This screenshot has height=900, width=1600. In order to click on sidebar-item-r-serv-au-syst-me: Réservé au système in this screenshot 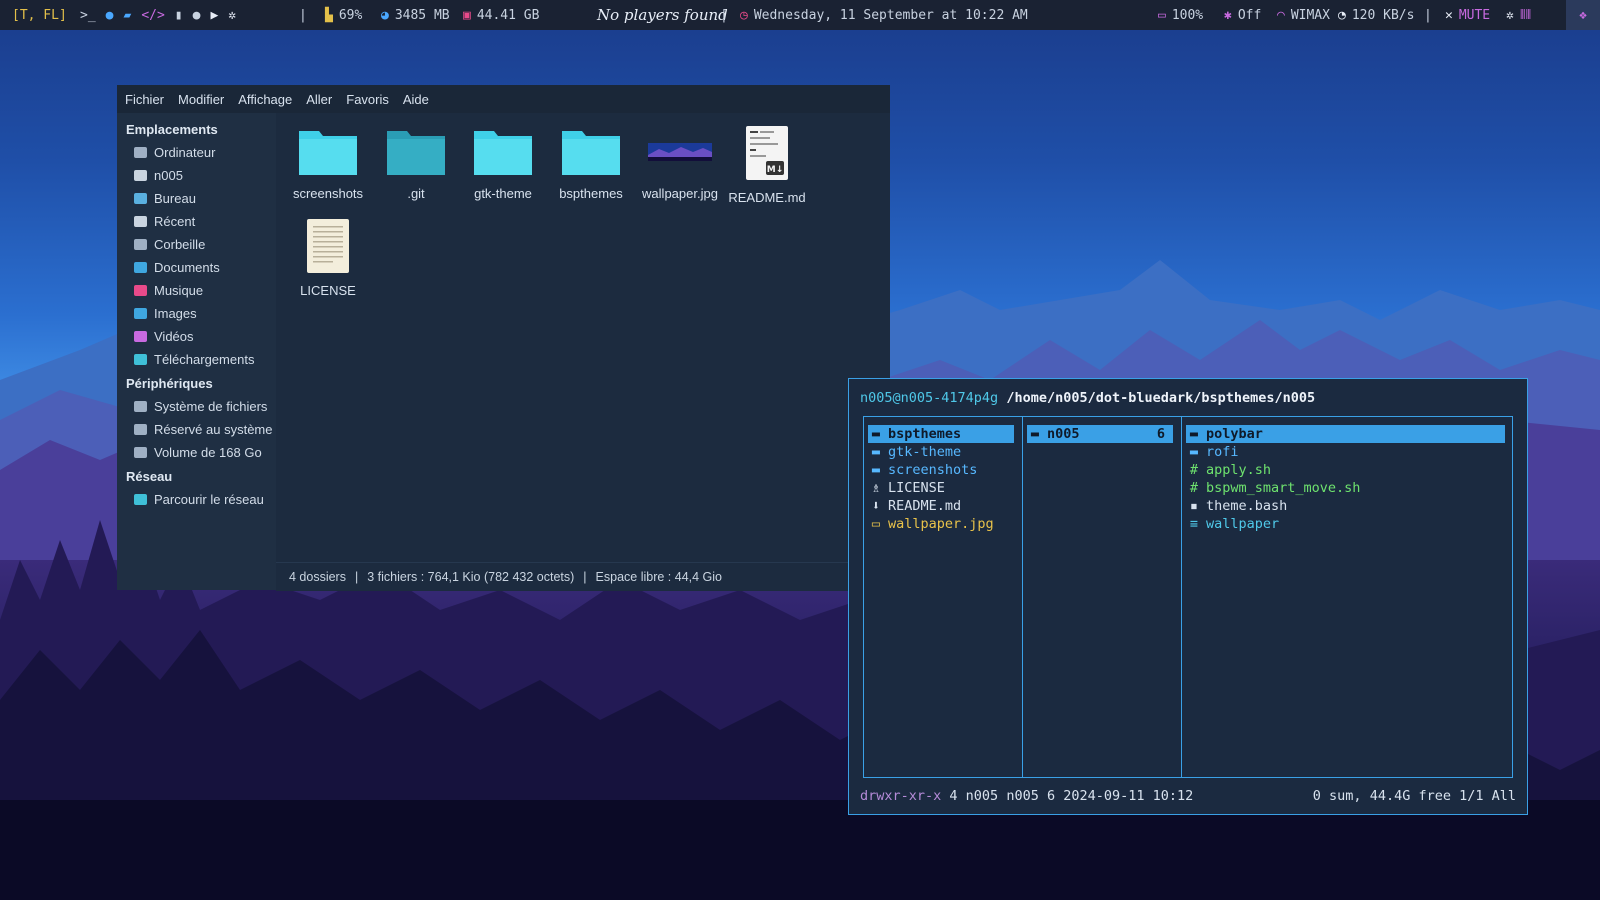, I will do `click(196, 429)`.